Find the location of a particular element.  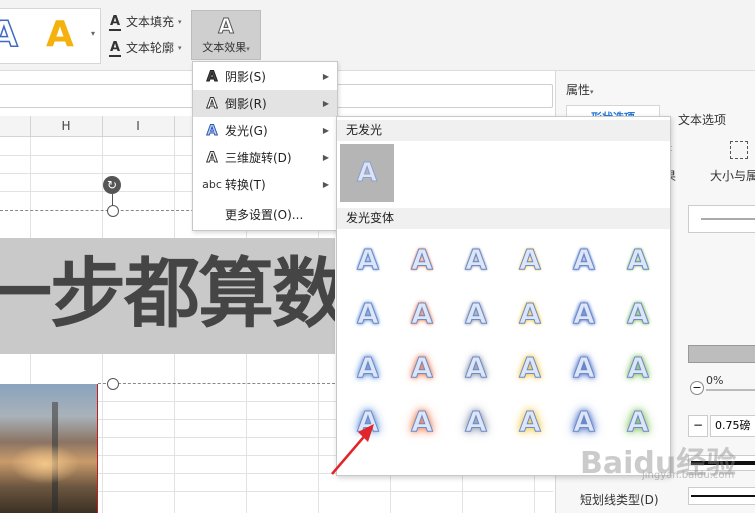

3d-rotation-icon: A is located at coordinates (212, 157).